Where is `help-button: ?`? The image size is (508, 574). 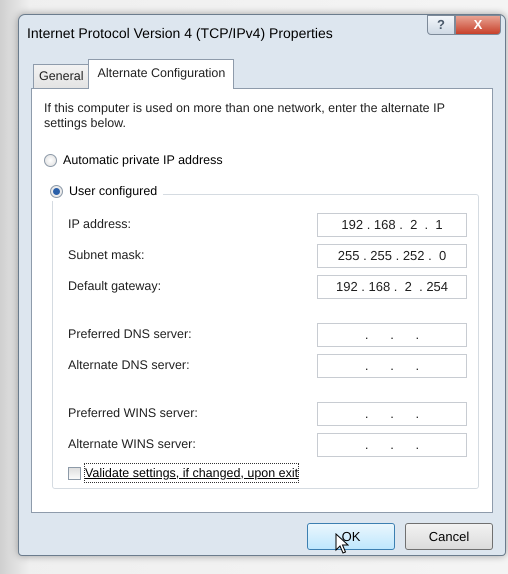
help-button: ? is located at coordinates (441, 25).